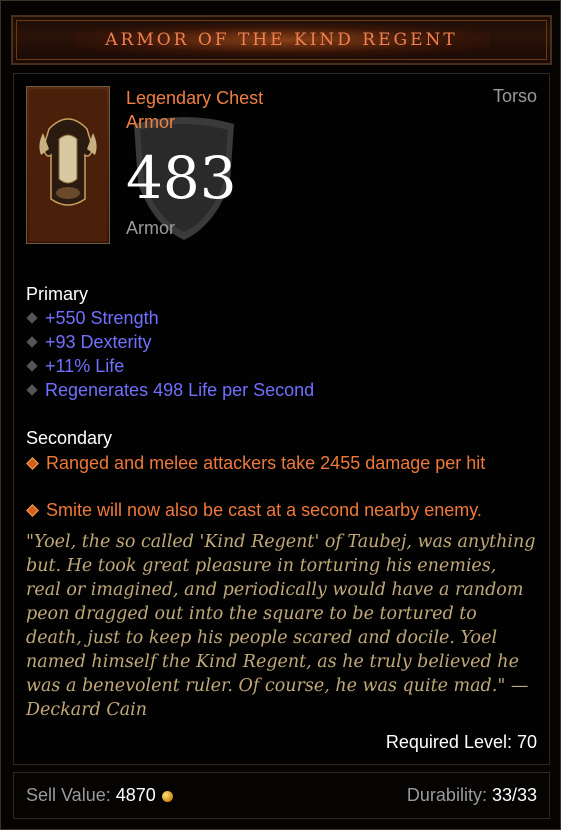 This screenshot has height=830, width=561. Describe the element at coordinates (170, 390) in the screenshot. I see `primary-stat: Regenerates 498 Life per Second` at that location.